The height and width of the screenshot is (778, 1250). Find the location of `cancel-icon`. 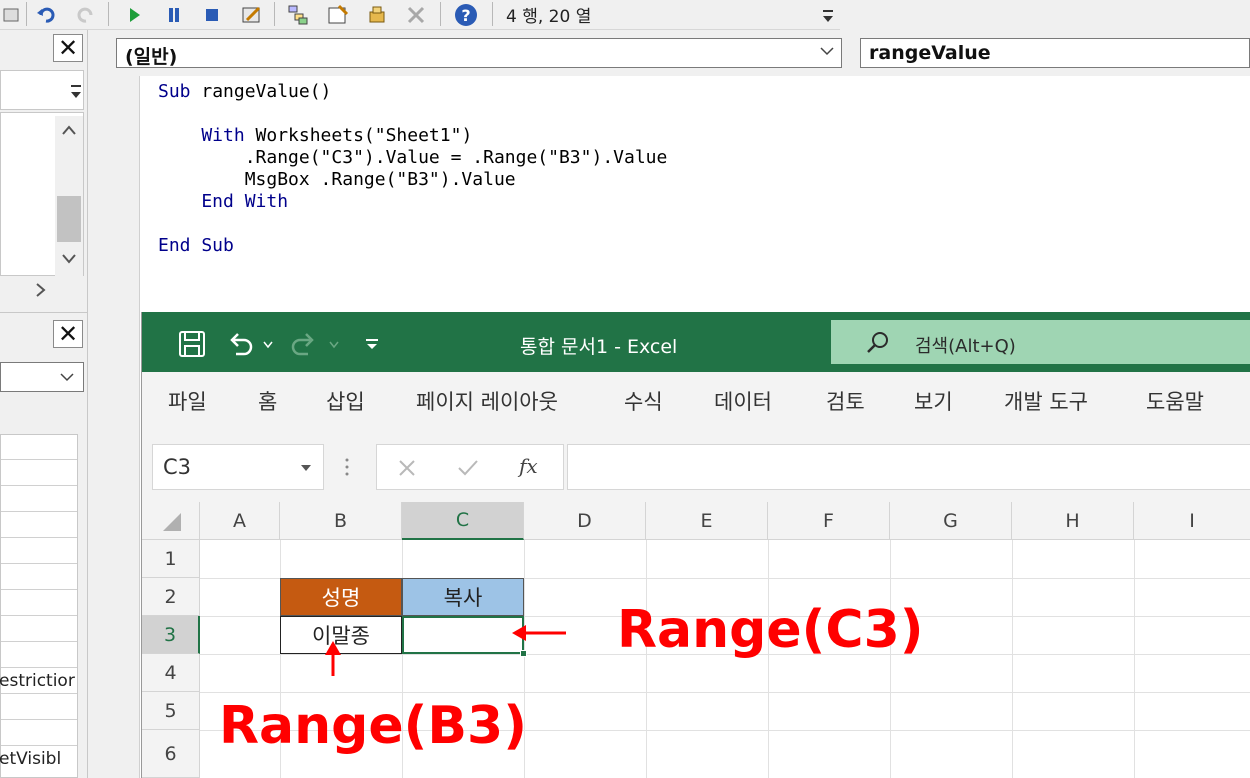

cancel-icon is located at coordinates (407, 468).